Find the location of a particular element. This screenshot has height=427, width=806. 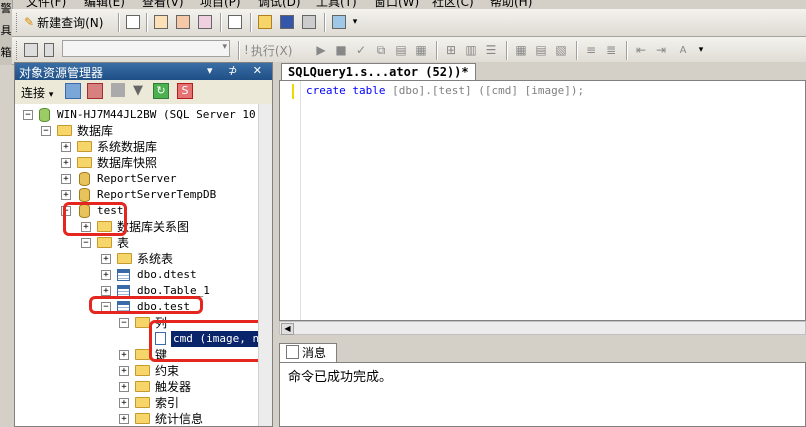

debug-icon: ▶ is located at coordinates (321, 50).